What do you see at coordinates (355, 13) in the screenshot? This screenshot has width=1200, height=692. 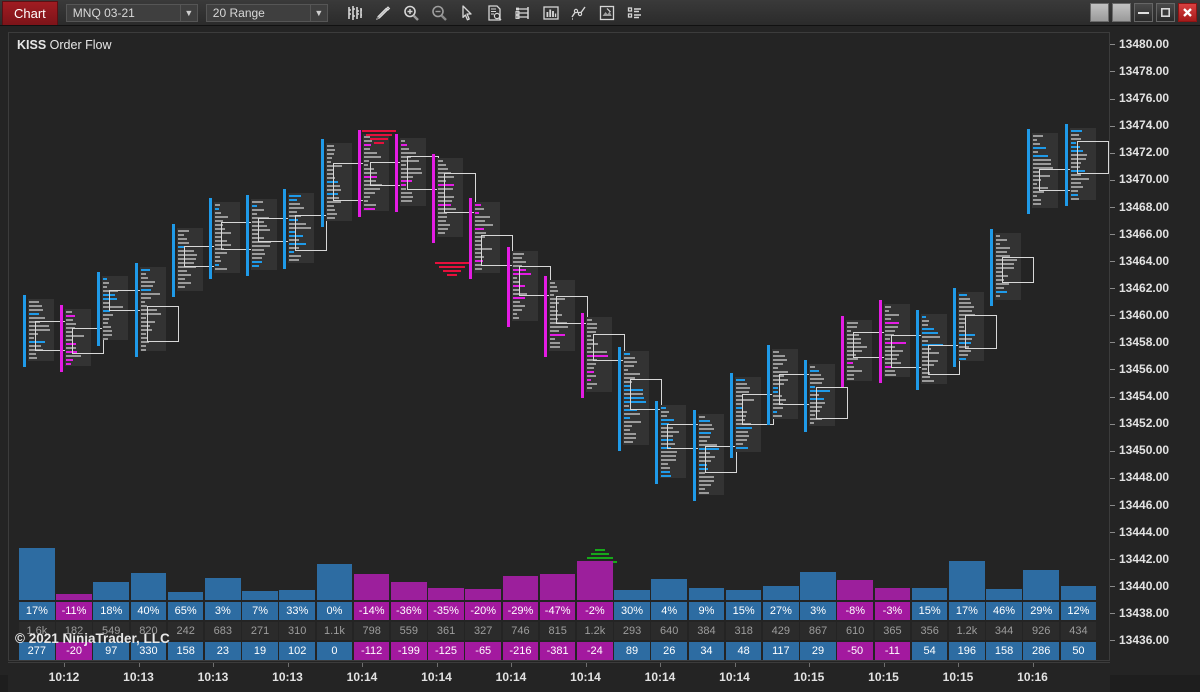 I see `bar-chart-type-icon` at bounding box center [355, 13].